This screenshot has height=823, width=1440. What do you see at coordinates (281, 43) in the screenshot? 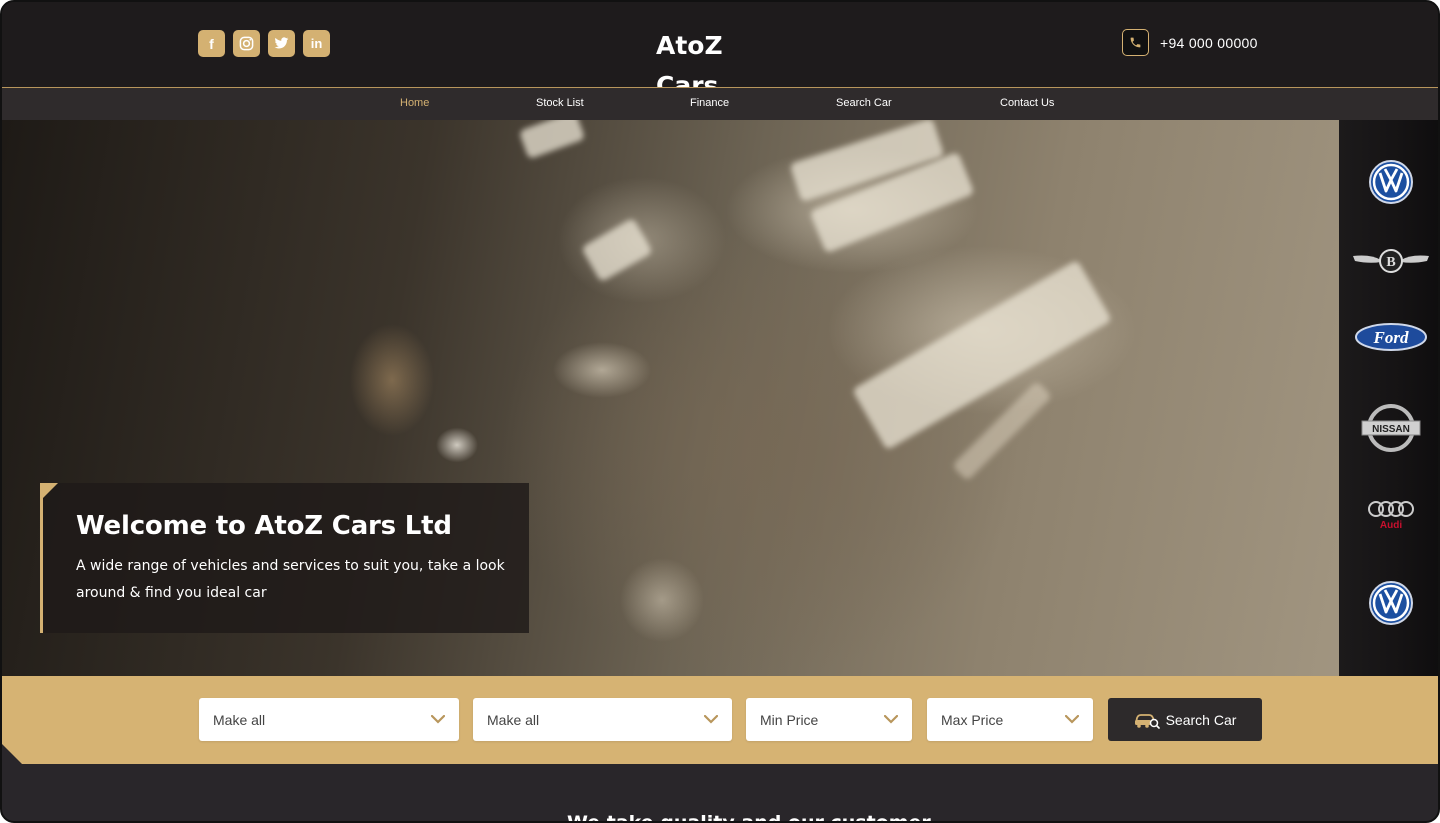
I see `twitter-icon` at bounding box center [281, 43].